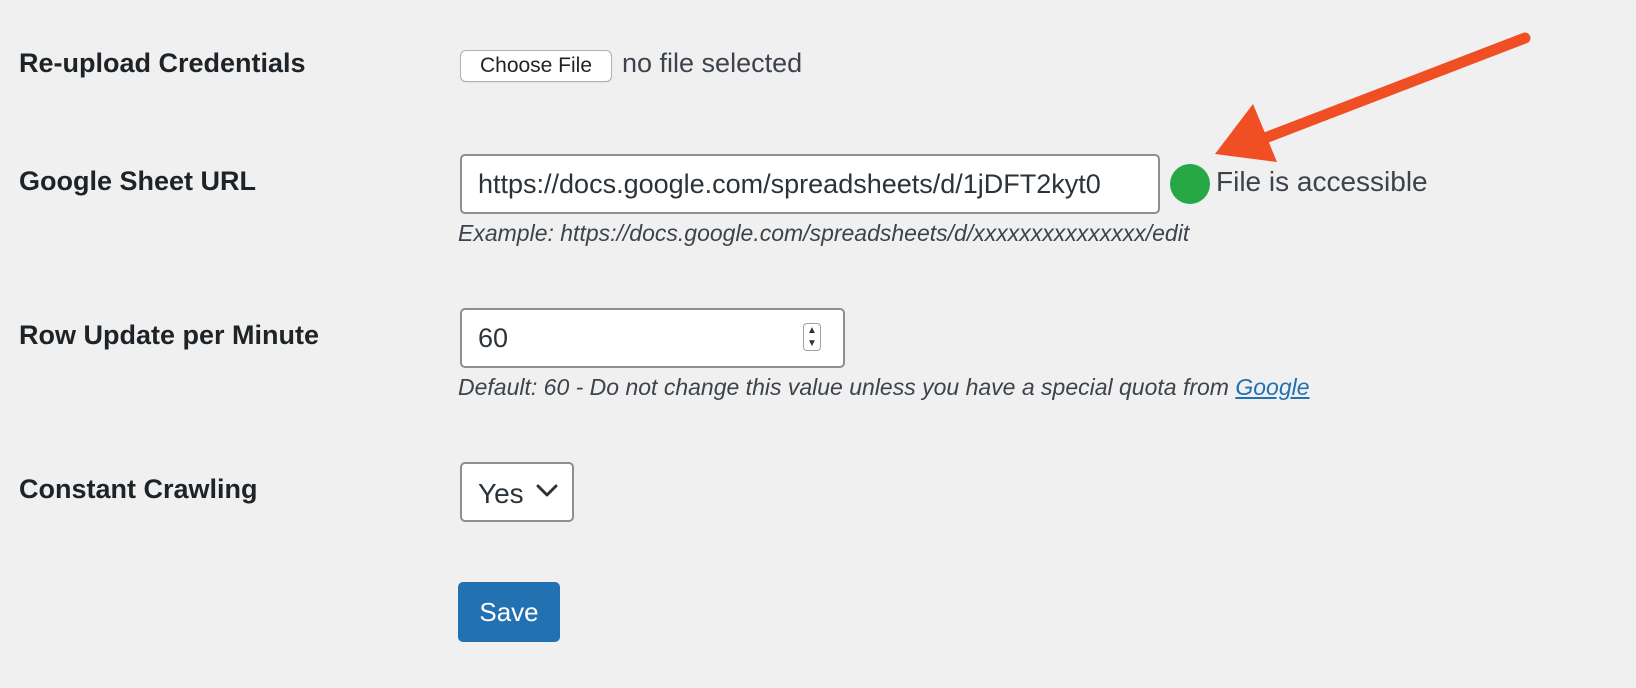 The width and height of the screenshot is (1636, 688). I want to click on file-status-text: no file selected, so click(712, 63).